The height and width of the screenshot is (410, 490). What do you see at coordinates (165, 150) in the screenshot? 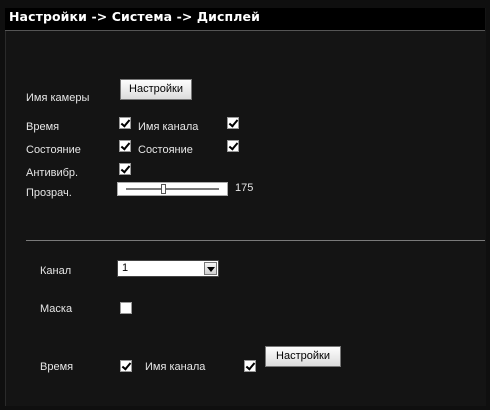
I see `status2-label: Состояние` at bounding box center [165, 150].